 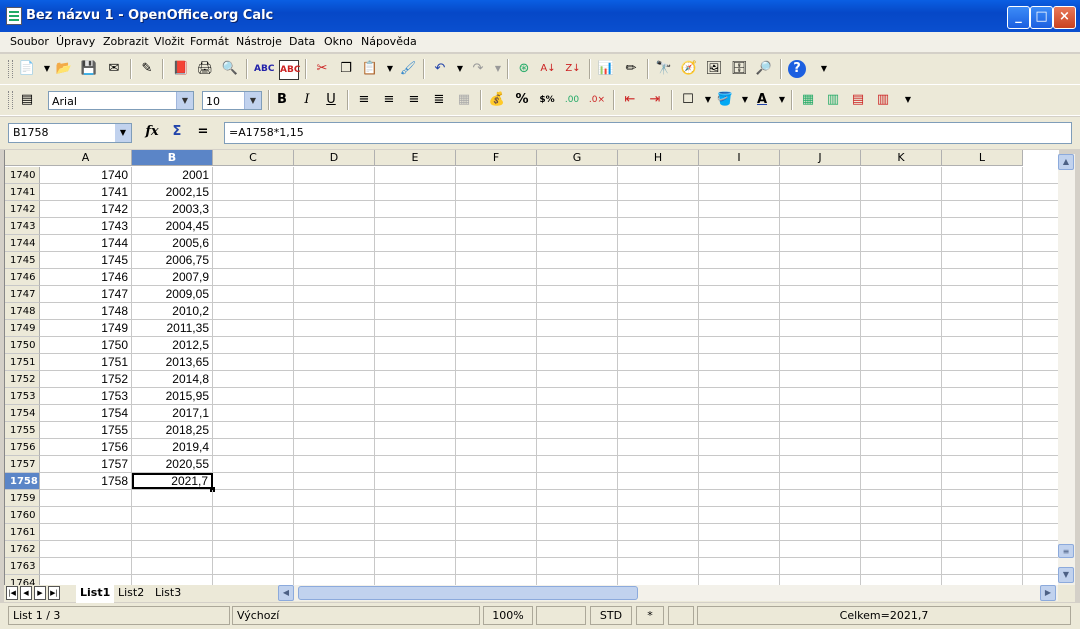 I want to click on previous-sheet-icon: ◀, so click(x=26, y=593).